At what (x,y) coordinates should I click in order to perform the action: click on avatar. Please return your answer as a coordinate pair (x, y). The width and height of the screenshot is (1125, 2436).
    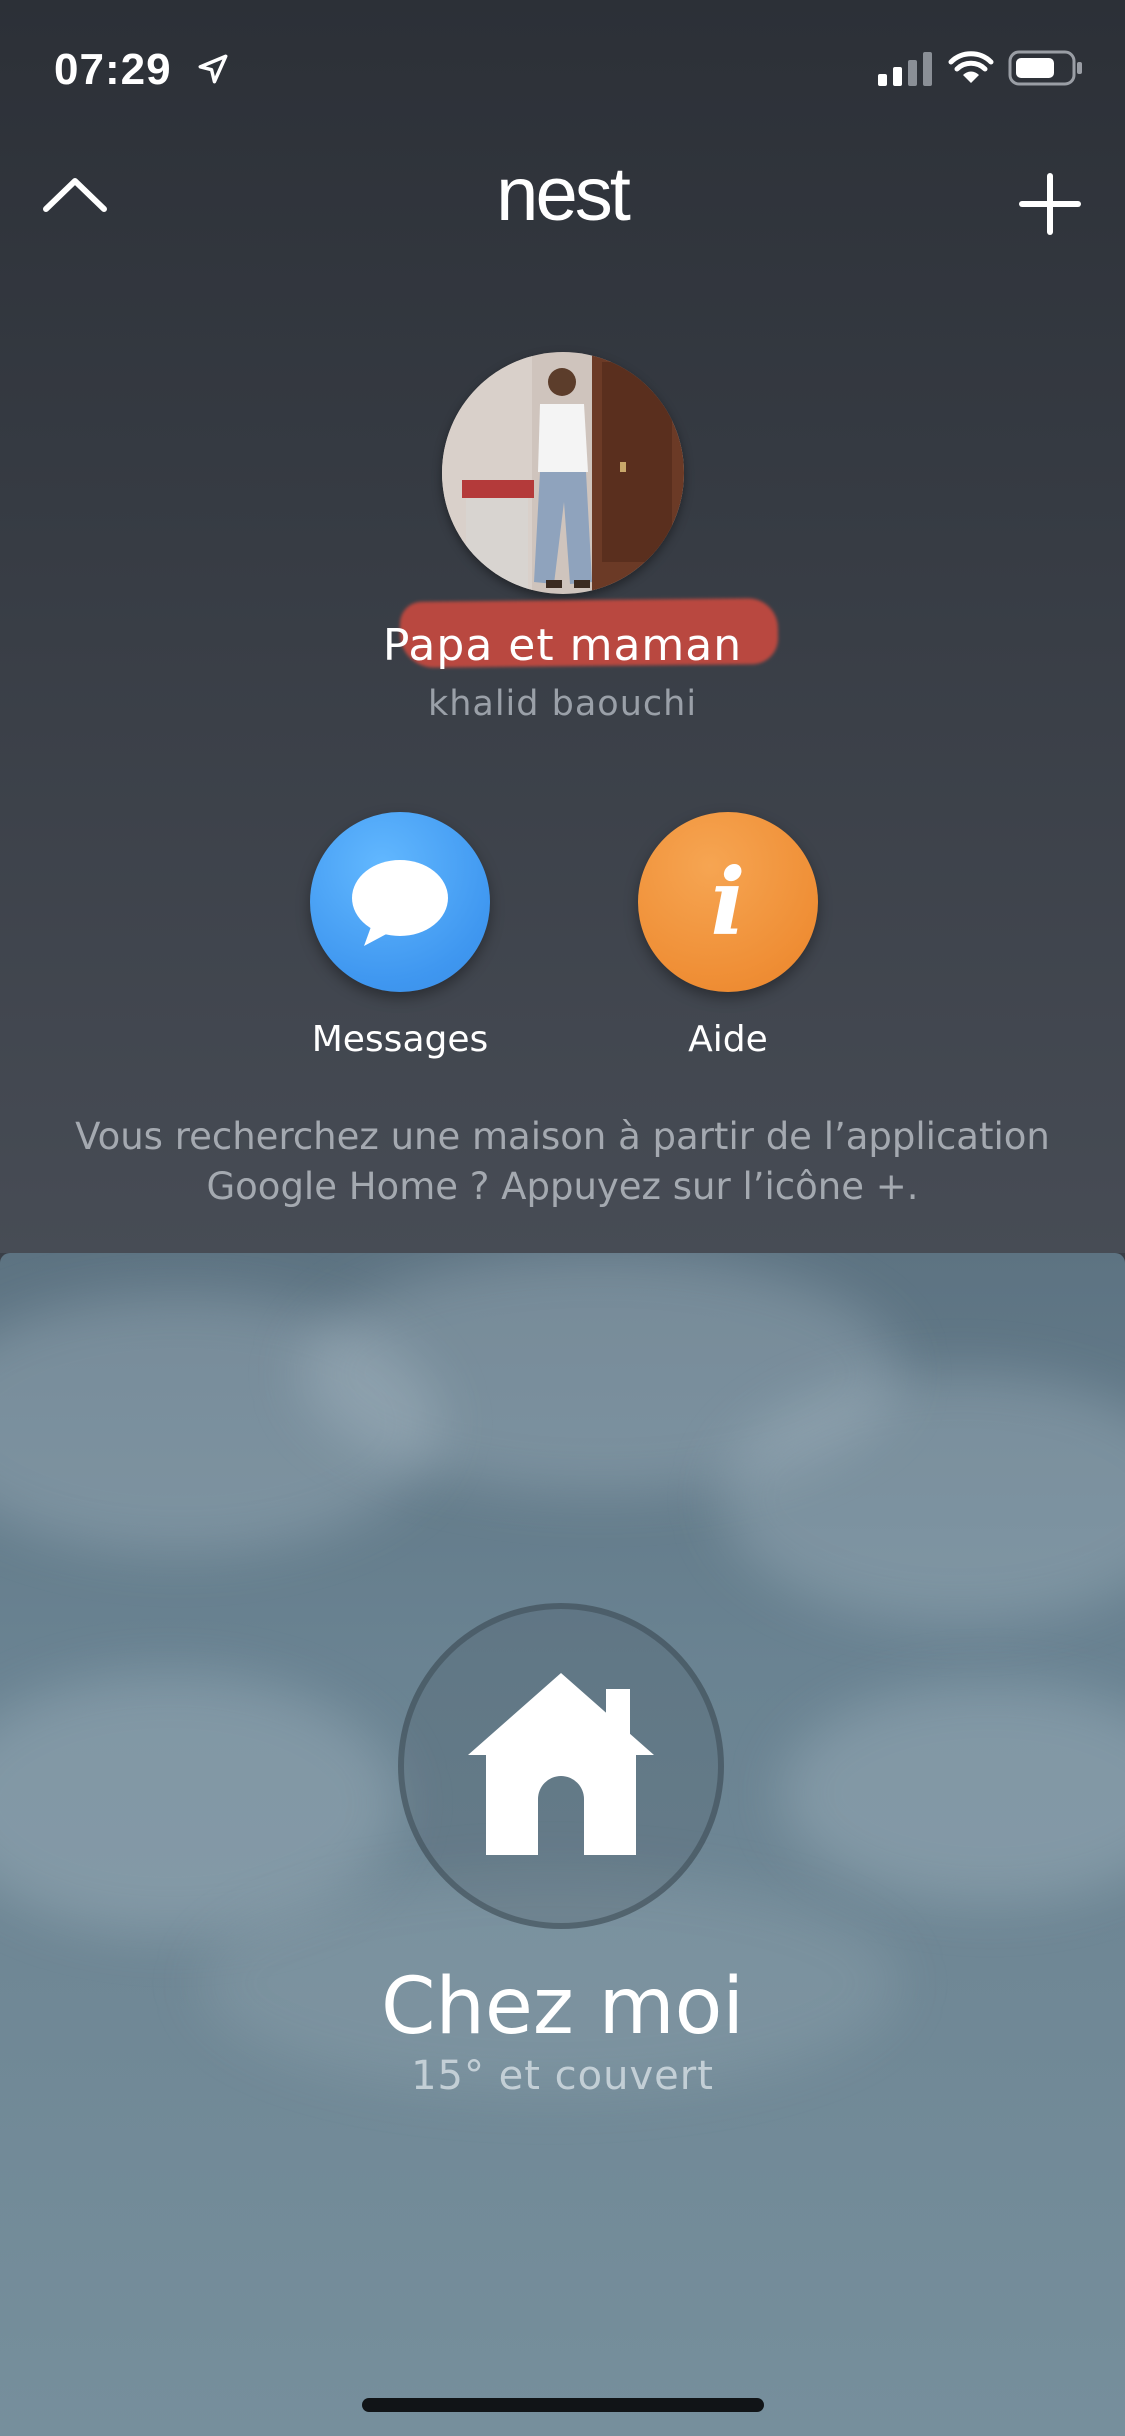
    Looking at the image, I should click on (563, 473).